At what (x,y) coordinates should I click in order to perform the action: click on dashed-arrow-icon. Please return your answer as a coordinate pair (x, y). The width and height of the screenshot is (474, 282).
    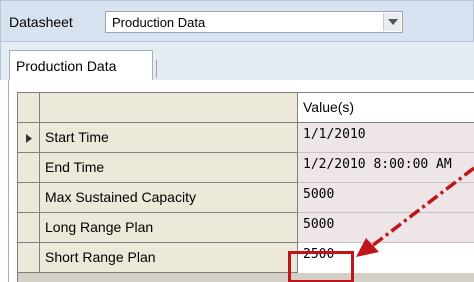
    Looking at the image, I should click on (415, 211).